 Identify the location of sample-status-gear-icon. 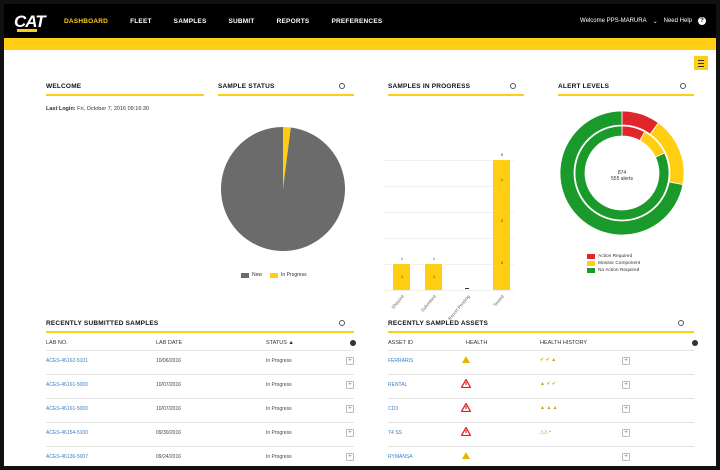
(342, 86).